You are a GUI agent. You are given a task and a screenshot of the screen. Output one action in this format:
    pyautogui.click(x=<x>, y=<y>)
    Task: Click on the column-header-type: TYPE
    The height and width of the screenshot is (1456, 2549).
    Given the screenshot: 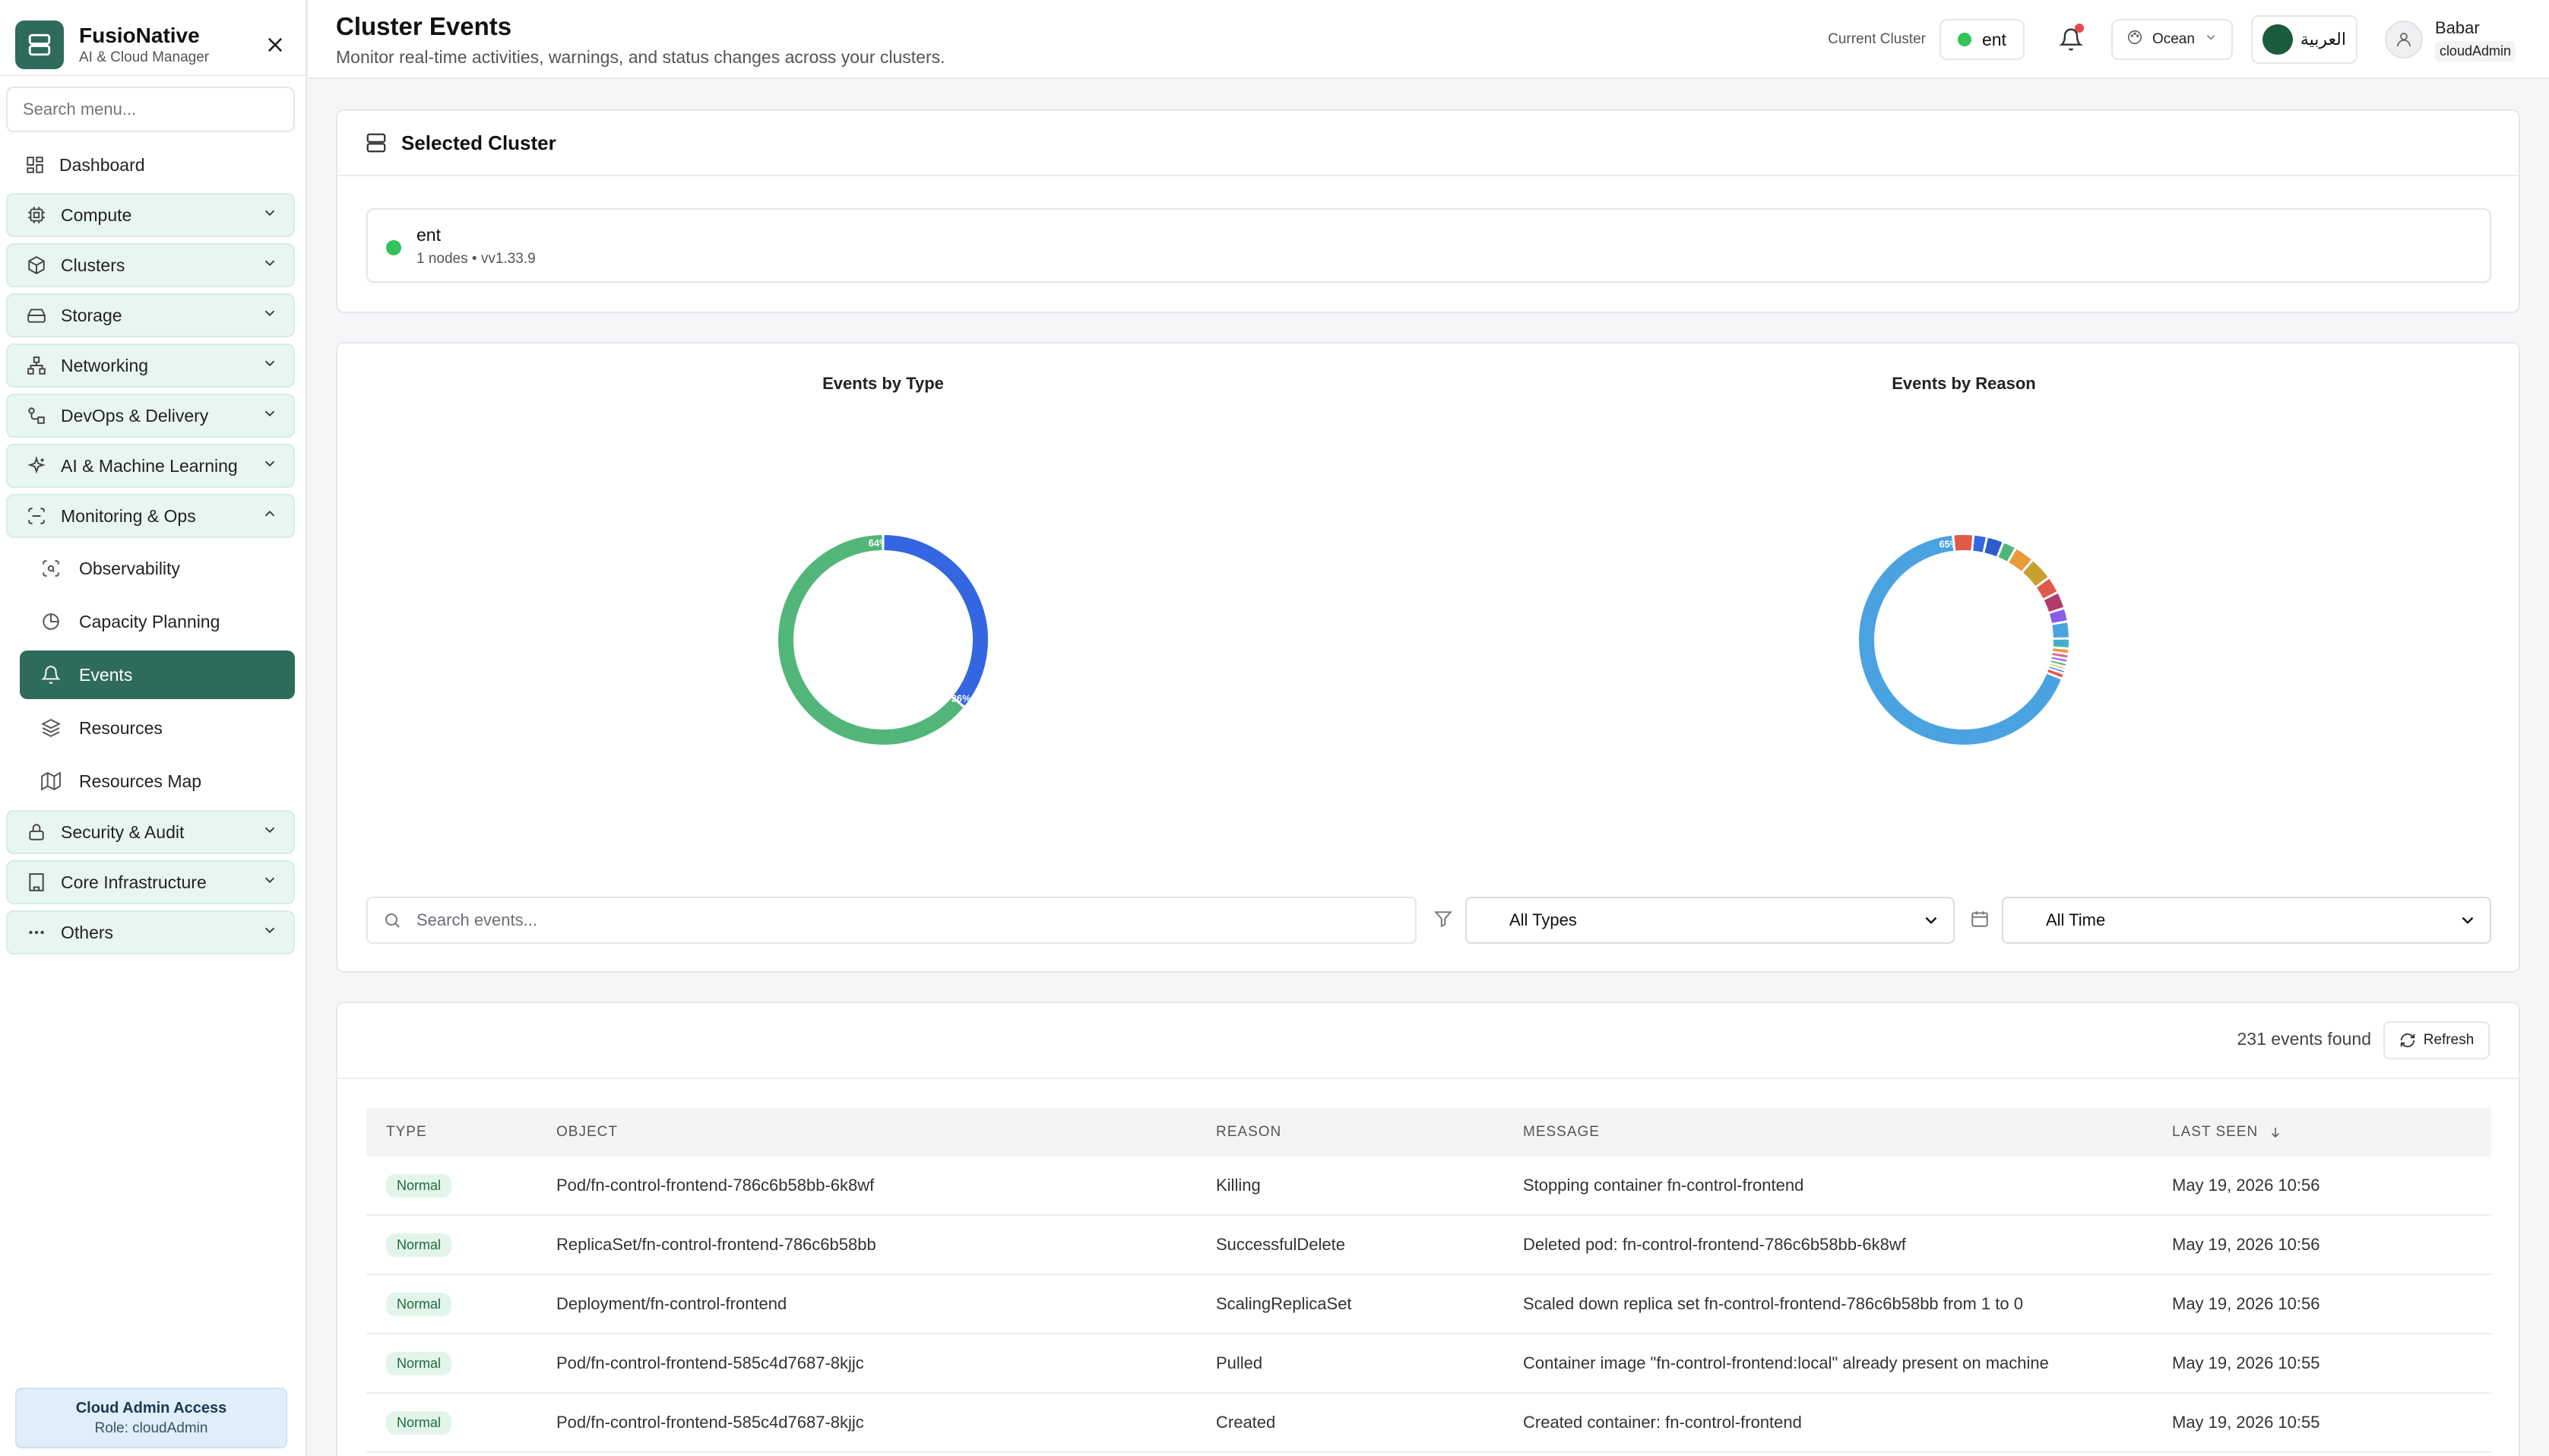 What is the action you would take?
    pyautogui.click(x=461, y=1132)
    